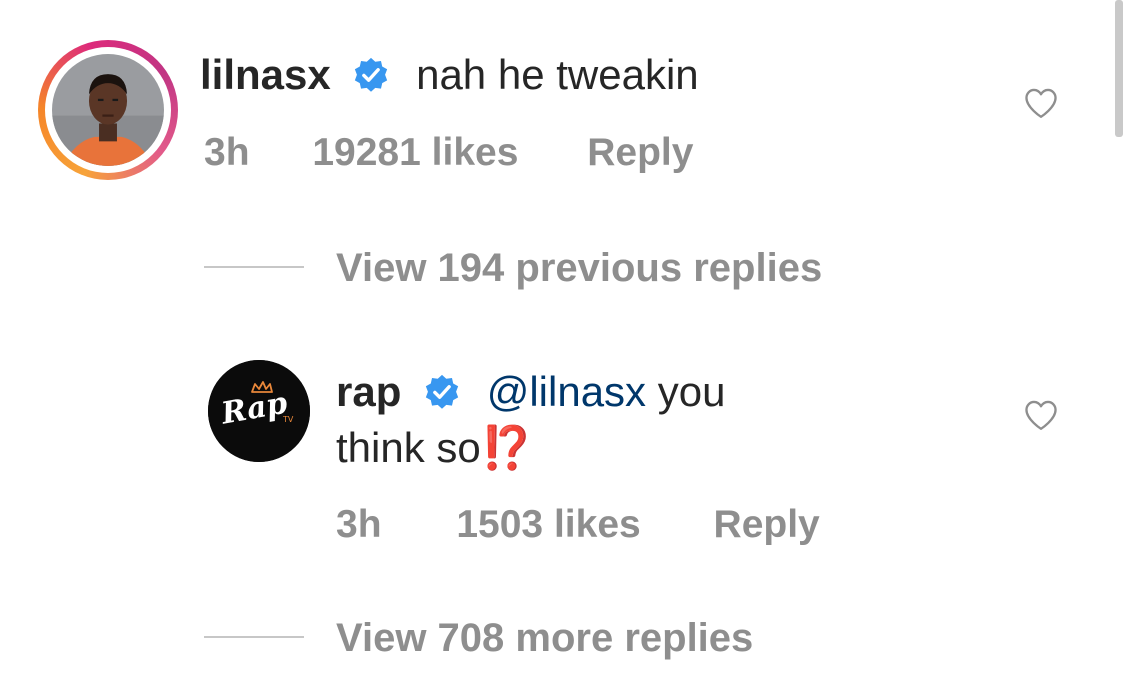 This screenshot has height=676, width=1125. I want to click on reply-meta: 3h 1503 likes Reply, so click(578, 525).